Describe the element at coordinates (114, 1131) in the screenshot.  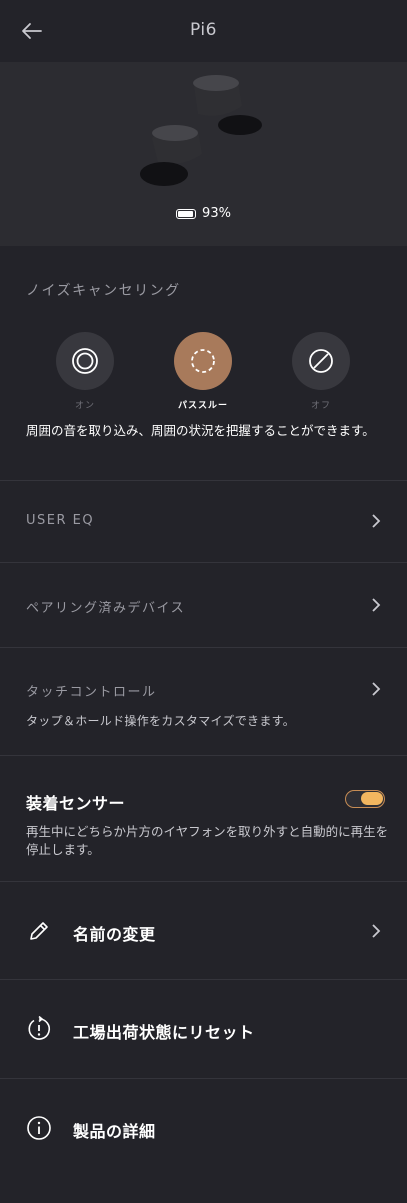
I see `product-details-label: 製品の詳細` at that location.